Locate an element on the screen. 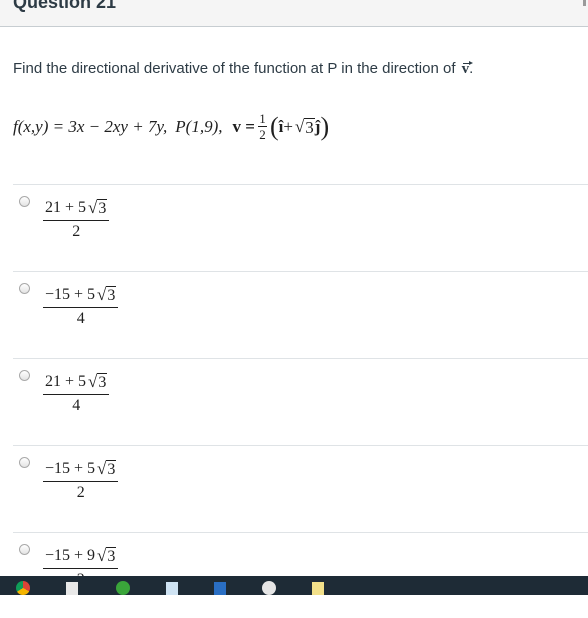 This screenshot has width=588, height=618. fraction-numerator: −15 + 9 √ 3 is located at coordinates (80, 556).